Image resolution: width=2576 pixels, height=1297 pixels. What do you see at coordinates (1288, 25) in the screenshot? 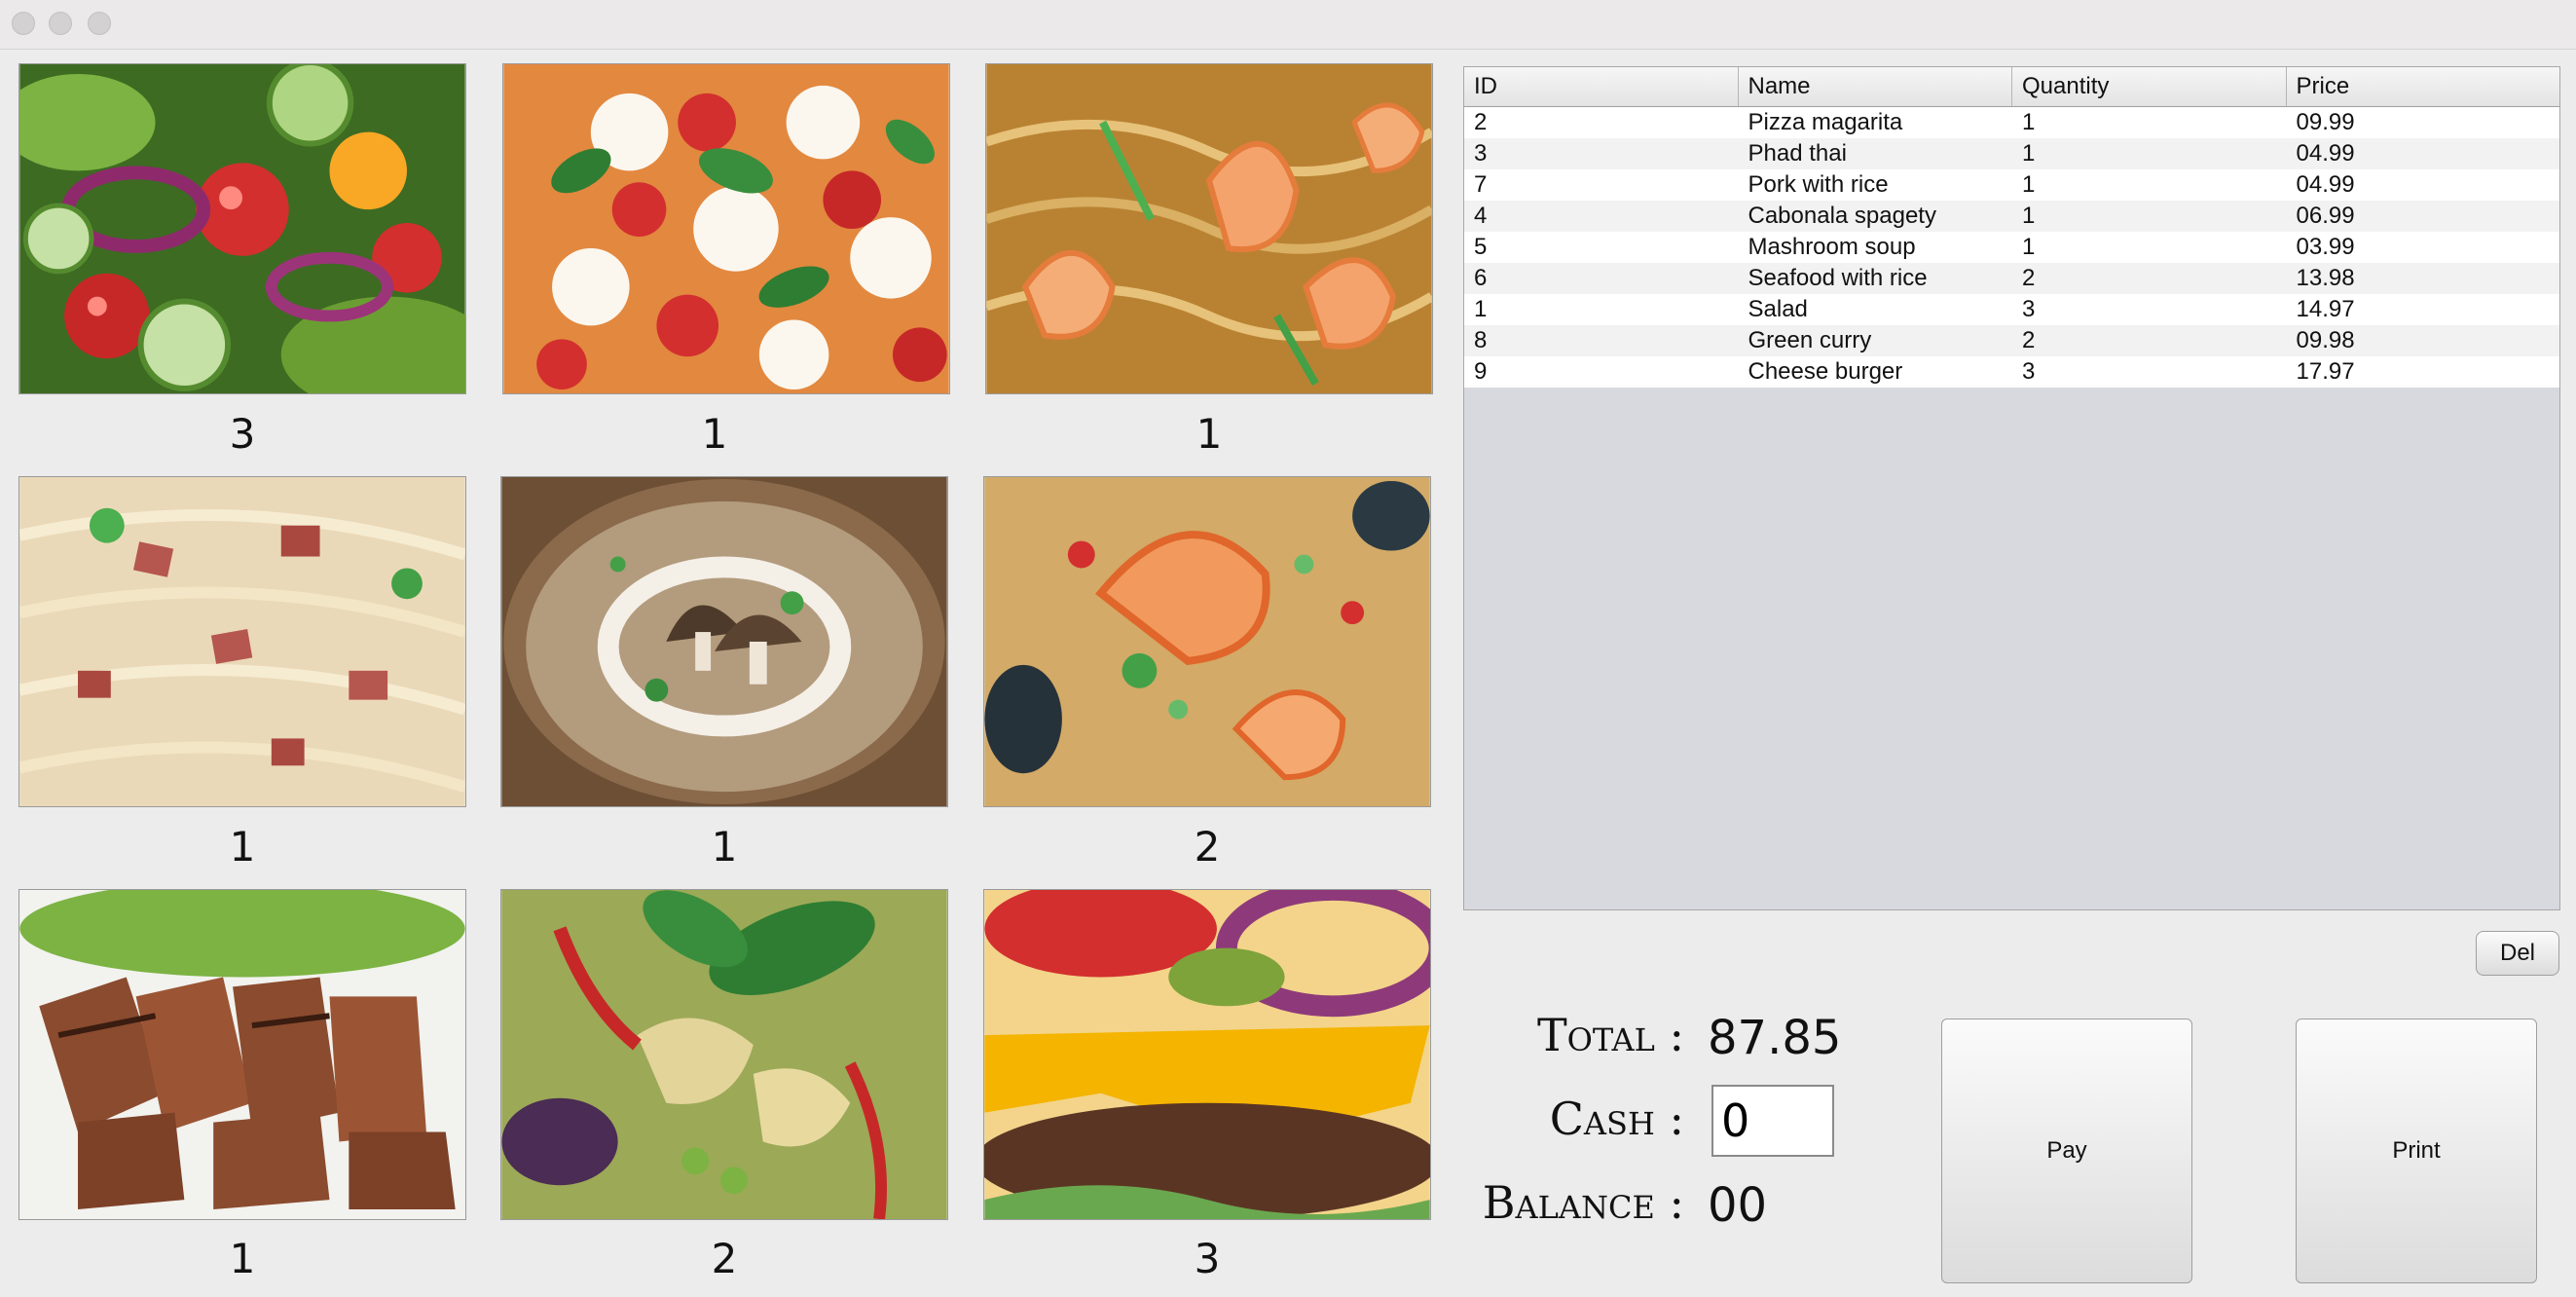
I see `window-titlebar` at bounding box center [1288, 25].